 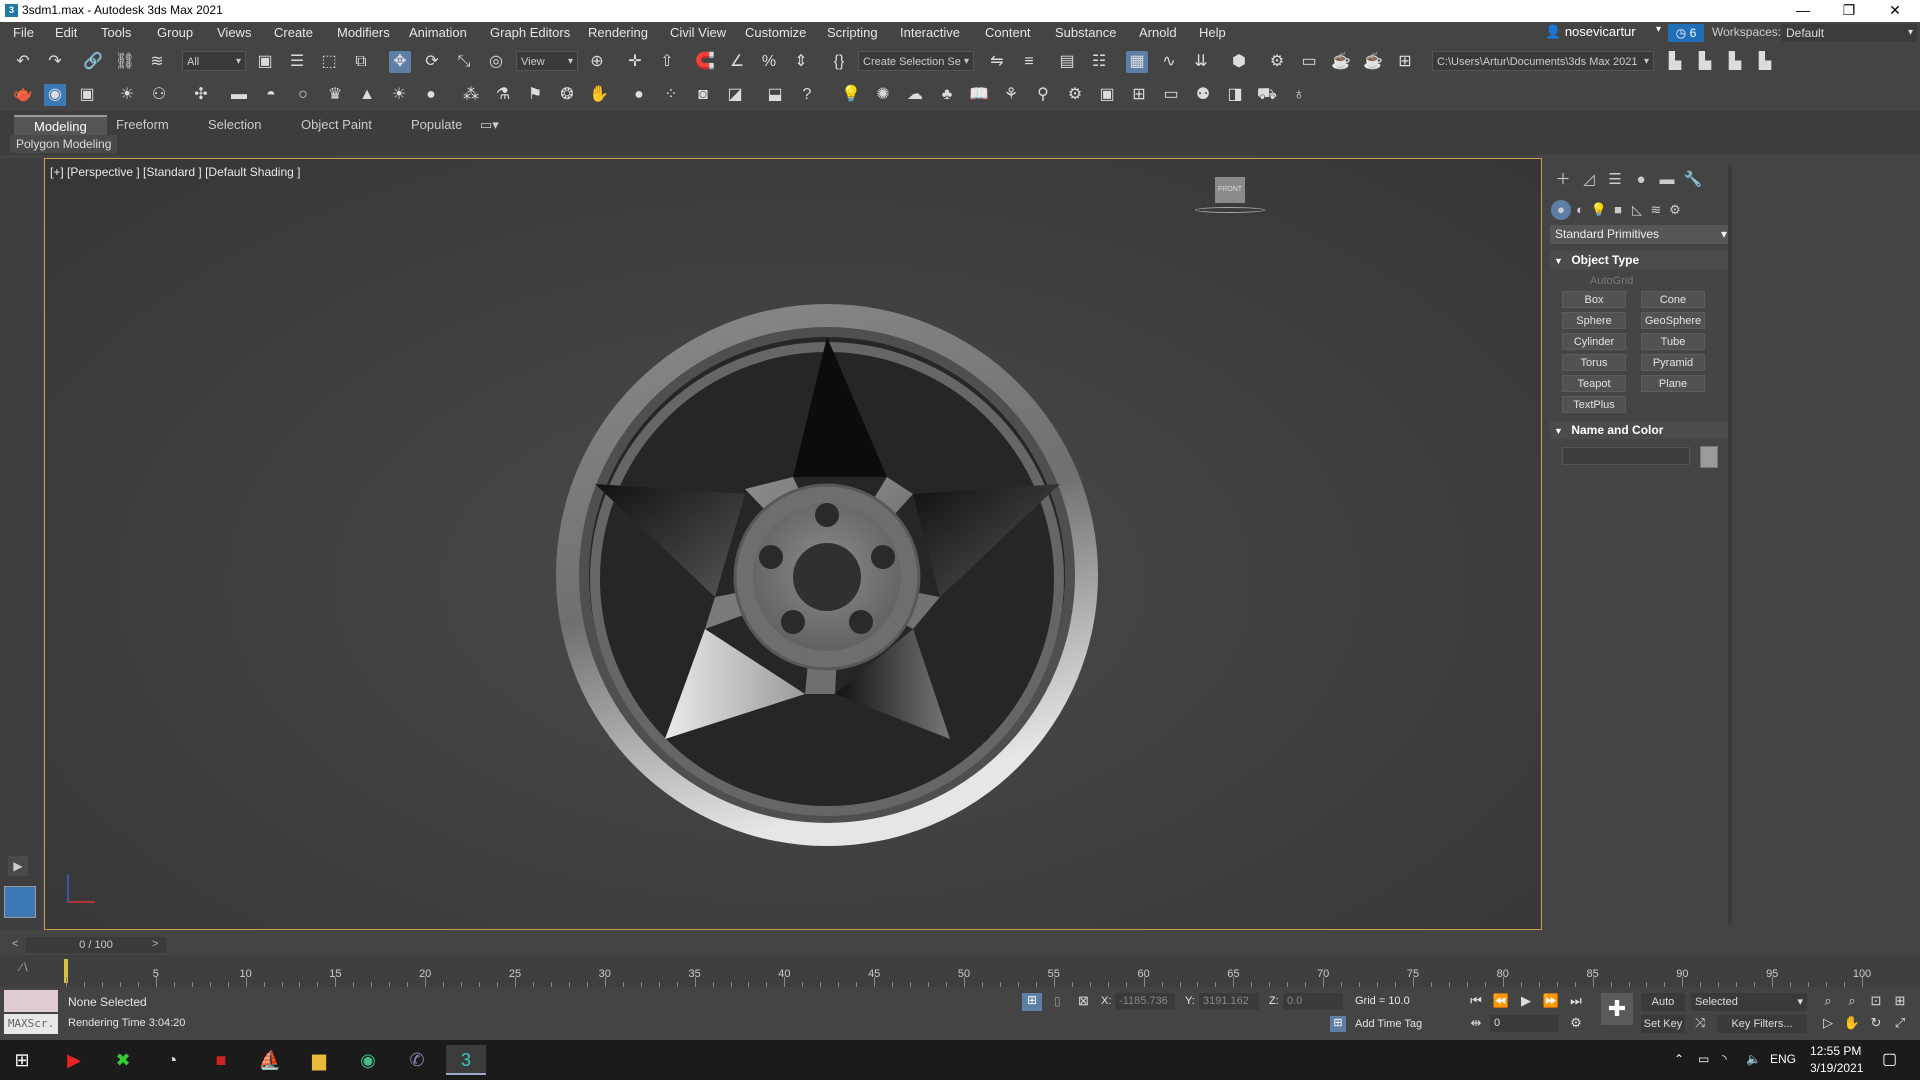 What do you see at coordinates (1212, 32) in the screenshot?
I see `menu-help: Help` at bounding box center [1212, 32].